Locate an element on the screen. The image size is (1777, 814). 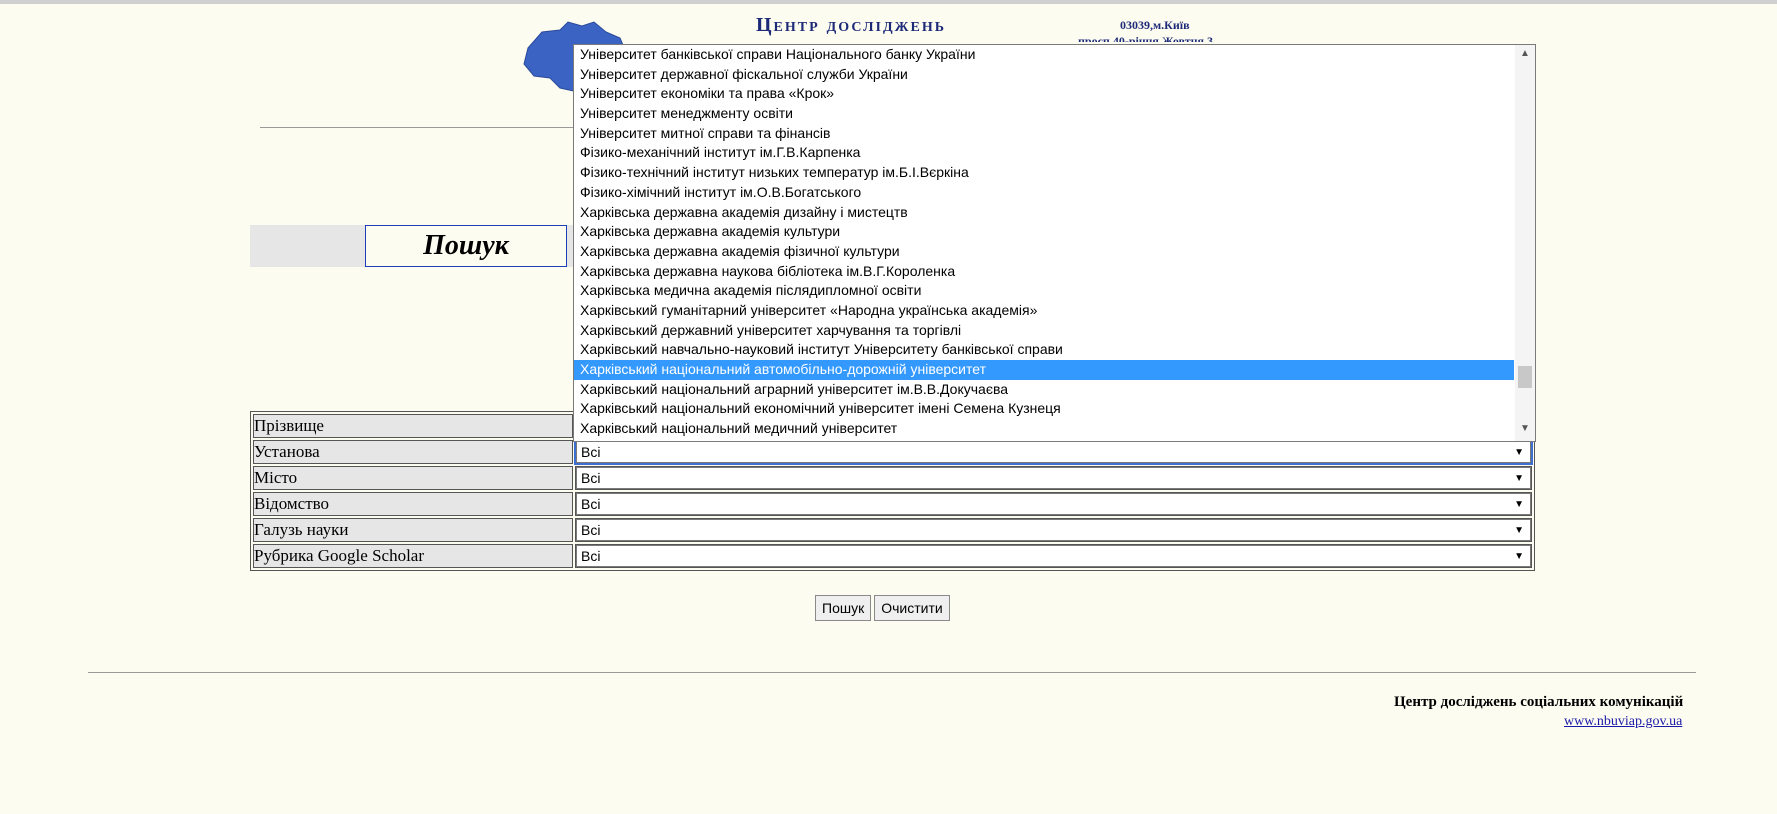
department-select: Всі ▼ is located at coordinates (1053, 504).